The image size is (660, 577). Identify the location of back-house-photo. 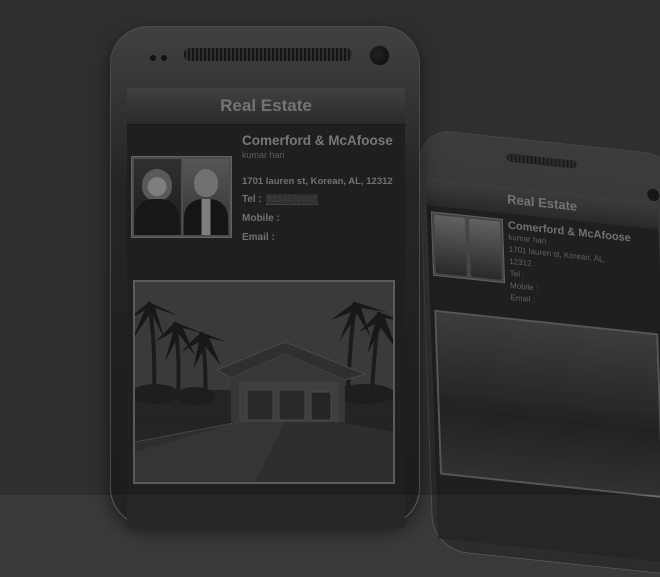
(547, 404).